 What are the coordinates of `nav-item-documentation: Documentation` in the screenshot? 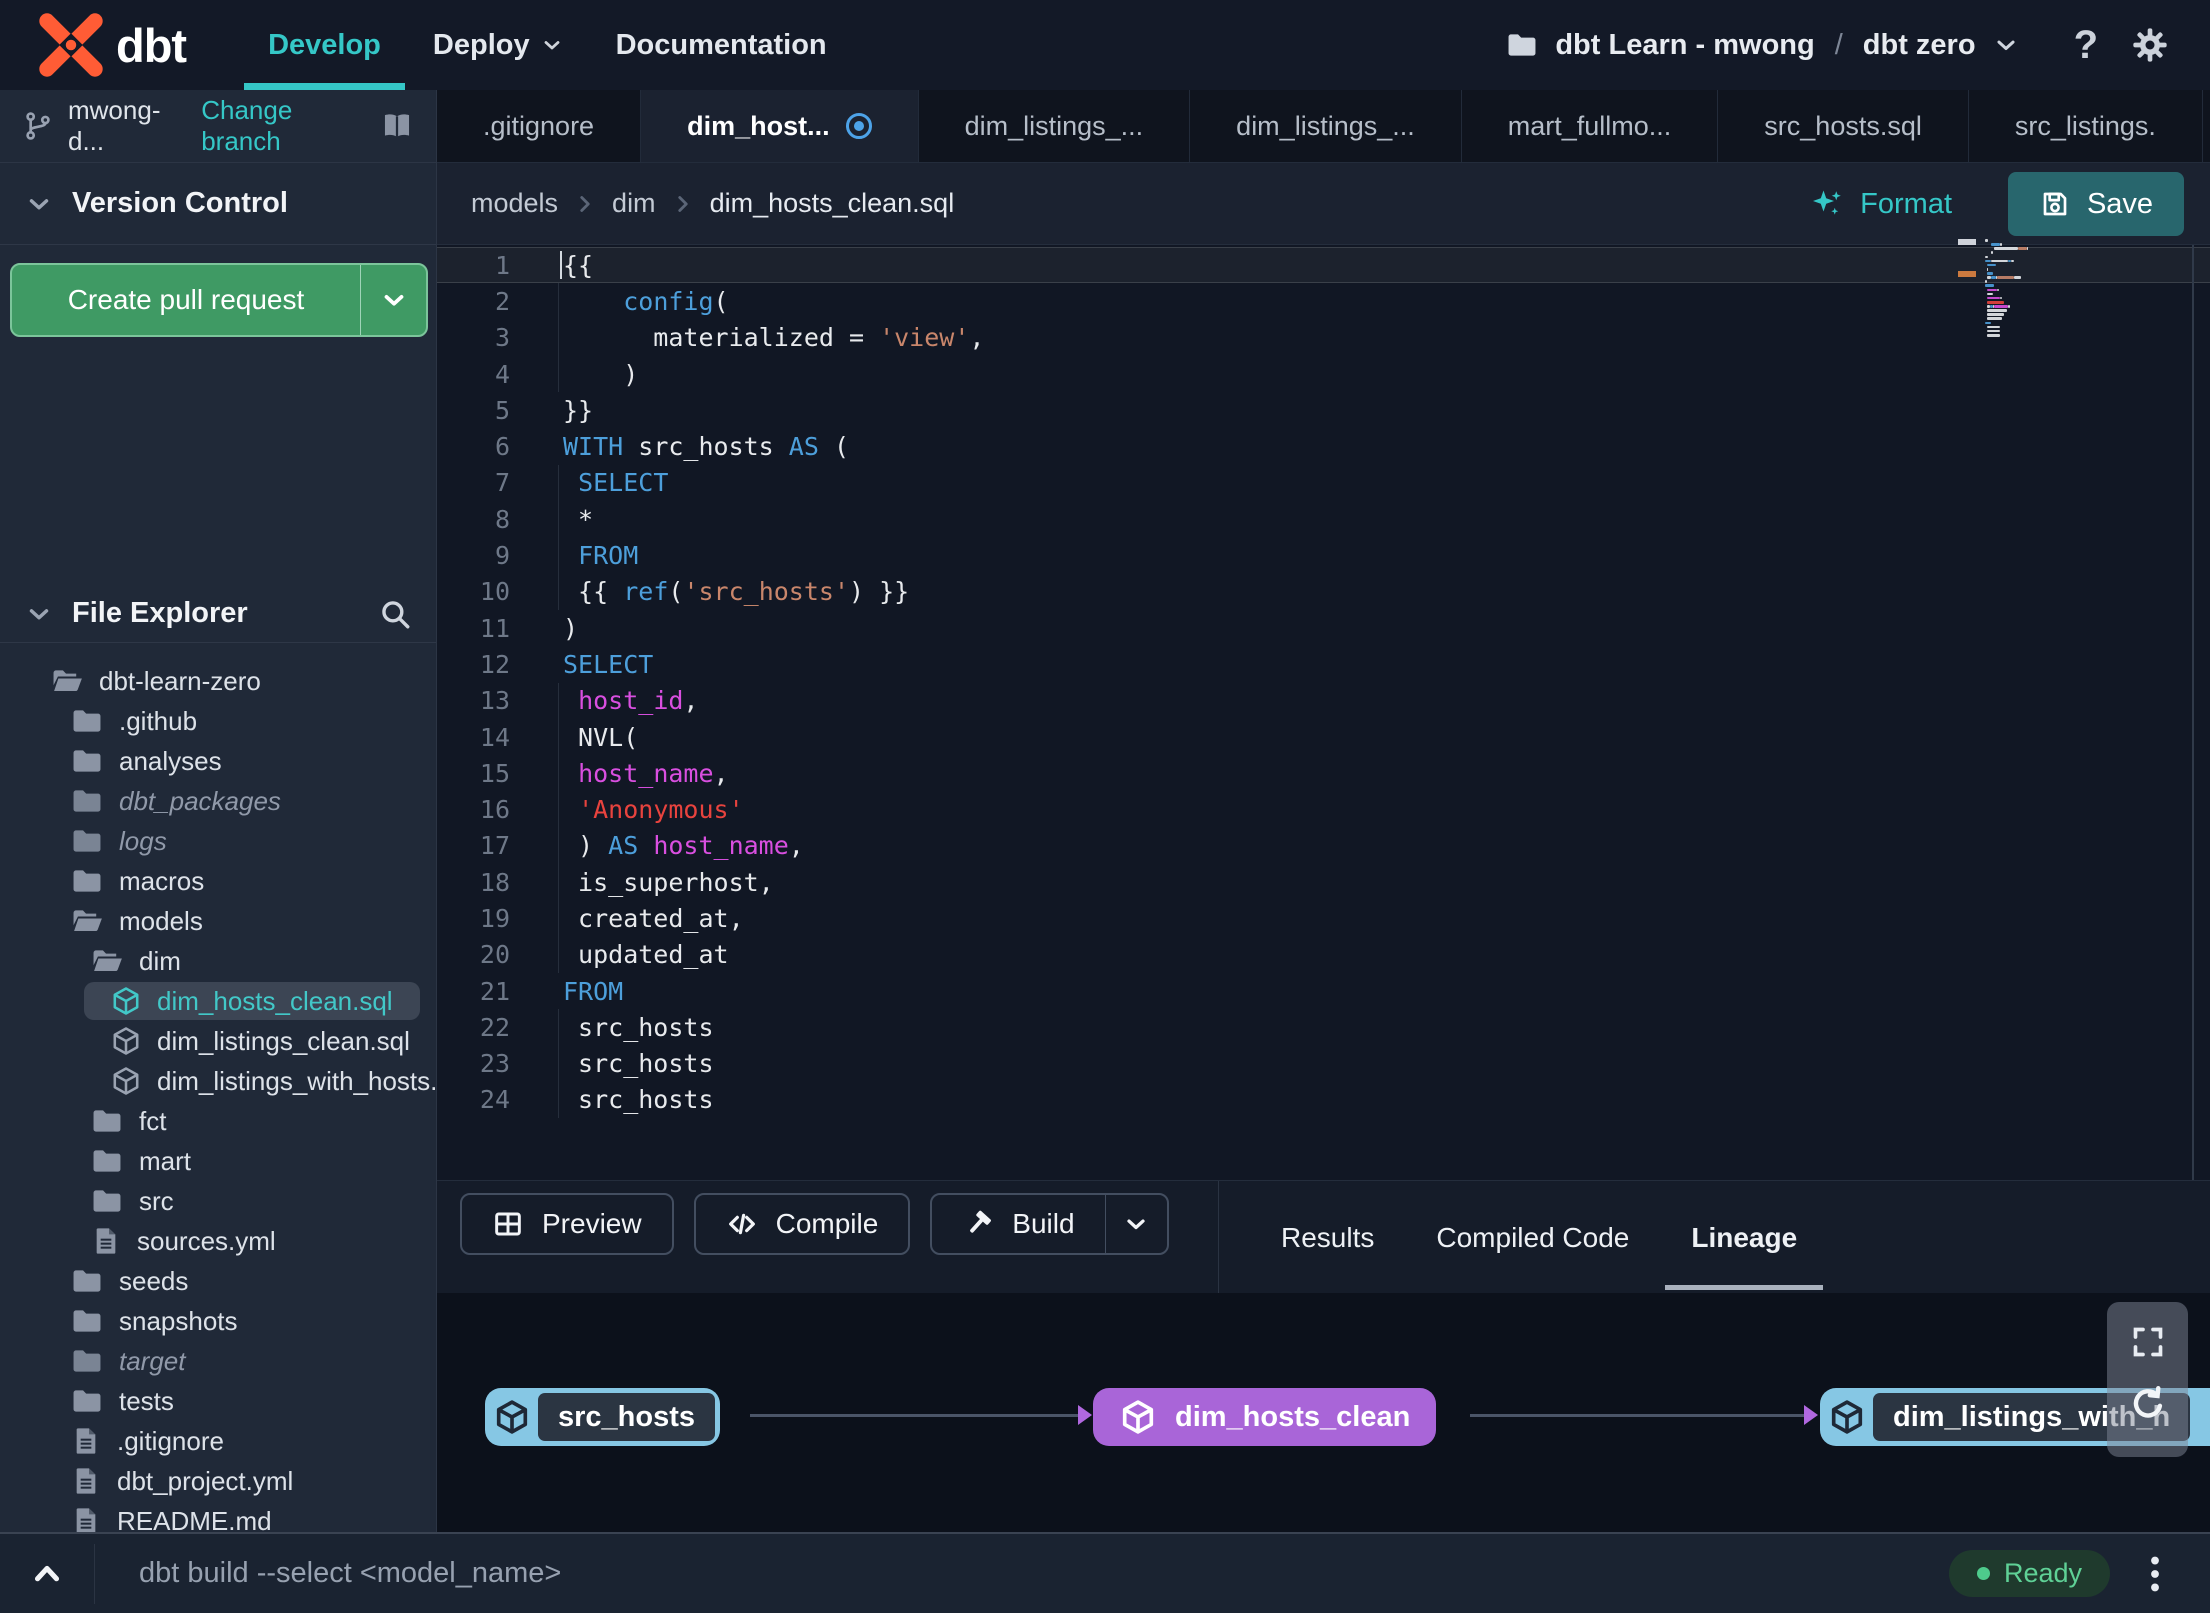 It's located at (721, 45).